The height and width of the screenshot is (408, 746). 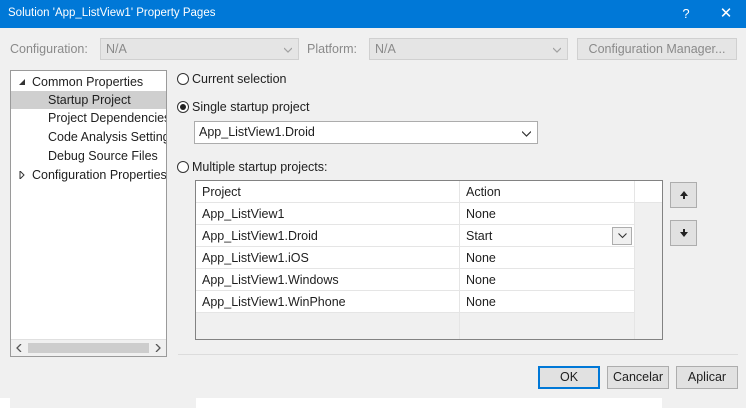 What do you see at coordinates (257, 132) in the screenshot?
I see `single-startup-value: App_ListView1.Droid` at bounding box center [257, 132].